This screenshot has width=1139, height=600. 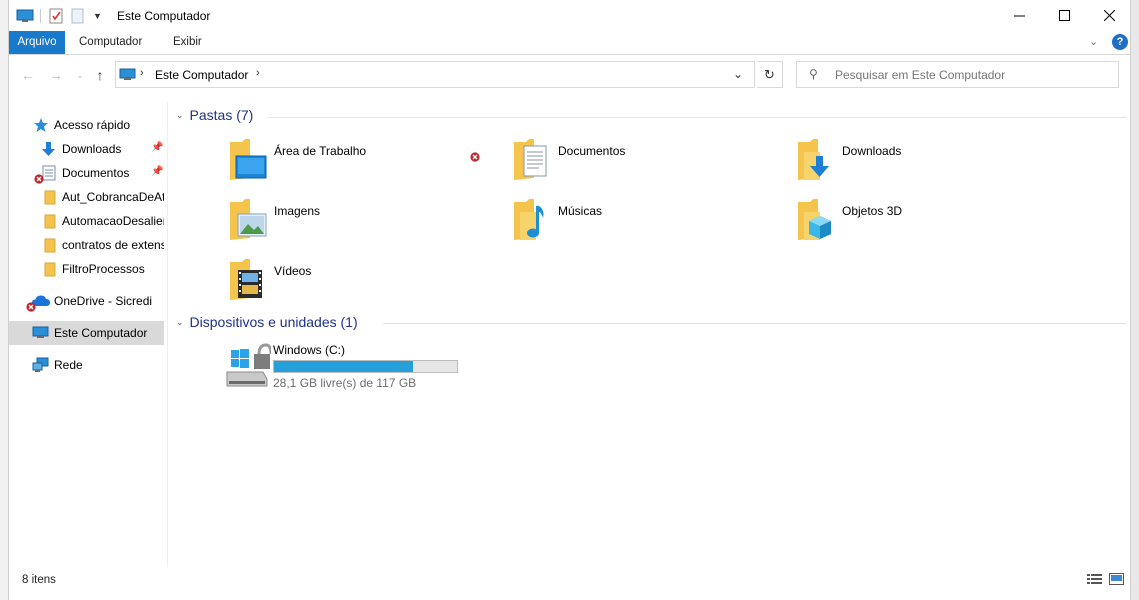 What do you see at coordinates (872, 151) in the screenshot?
I see `folder-tile-label: Downloads` at bounding box center [872, 151].